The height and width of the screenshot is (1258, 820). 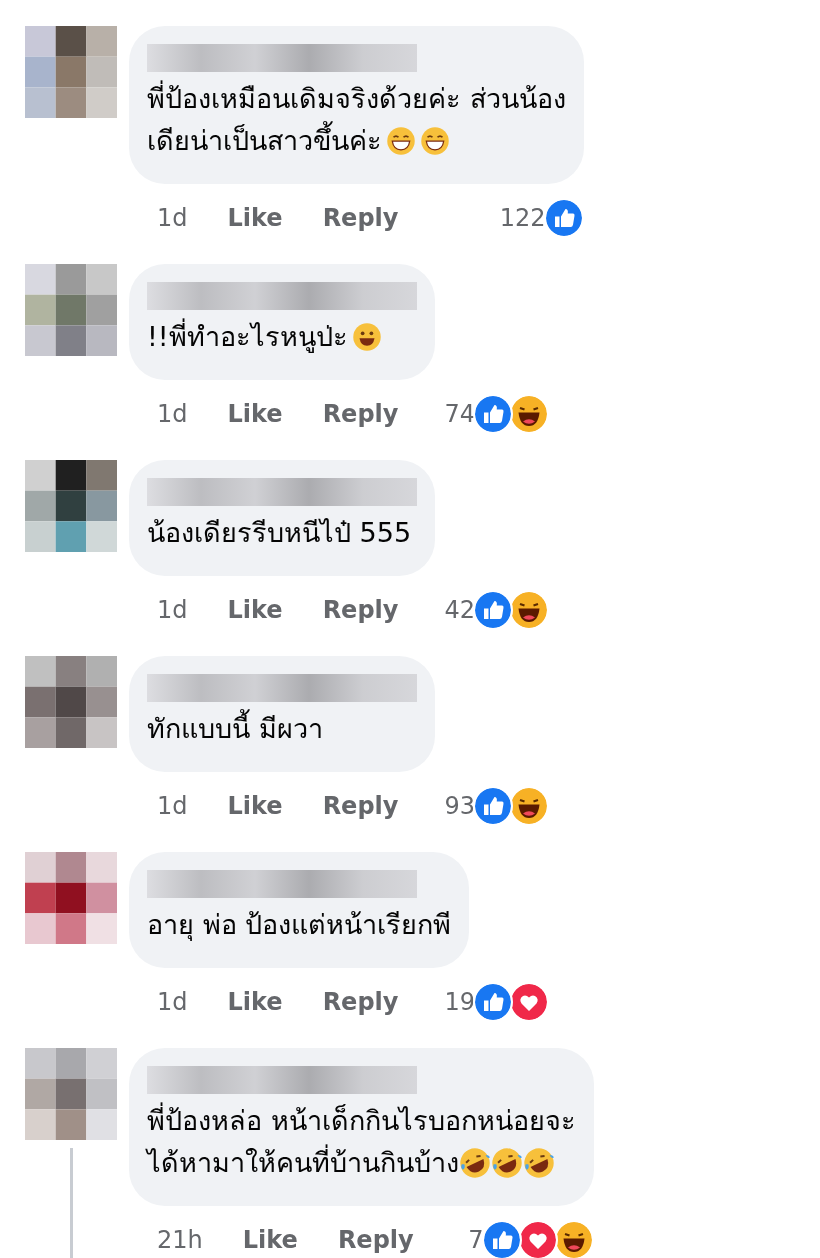 I want to click on reaction-summary: 19, so click(x=473, y=1002).